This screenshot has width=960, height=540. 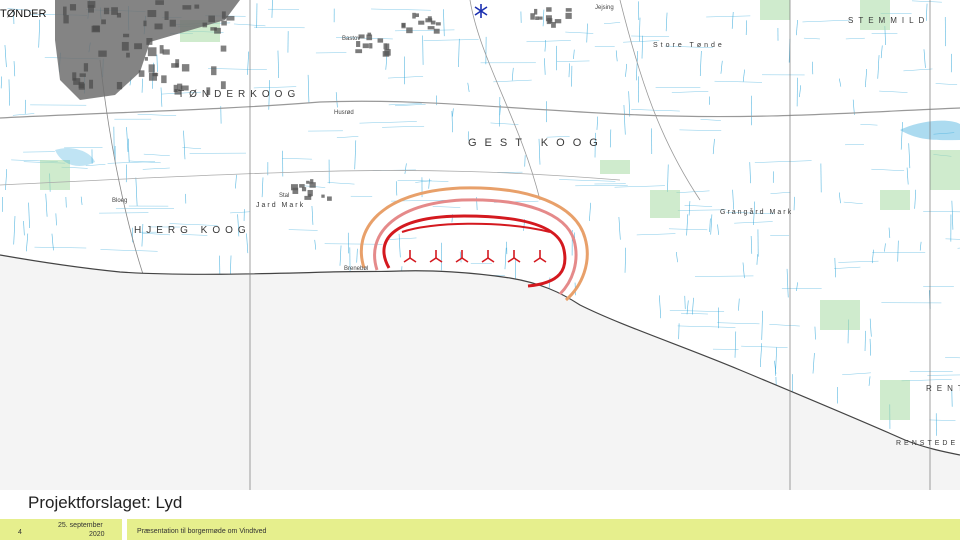 I want to click on turbine-group, so click(x=476, y=242).